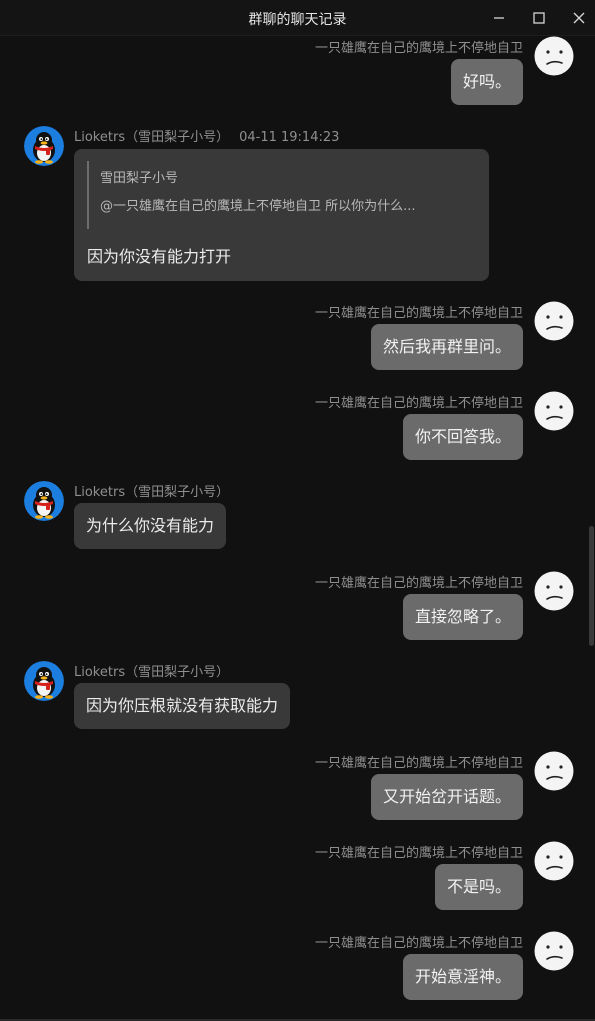  Describe the element at coordinates (446, 347) in the screenshot. I see `message-bubble: 然后我再群里问。` at that location.